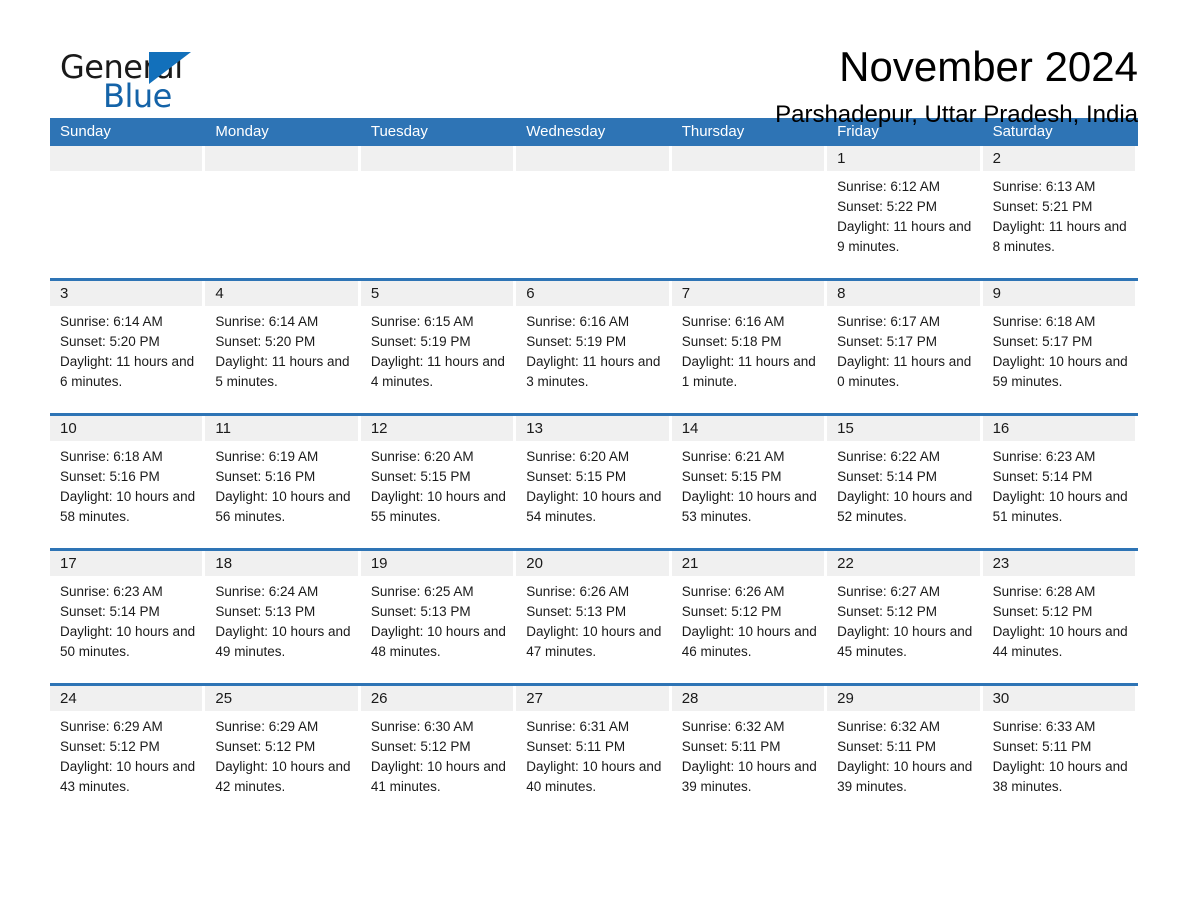 This screenshot has height=918, width=1188. What do you see at coordinates (438, 641) in the screenshot?
I see `daylight-text: Daylight: 10 hours and 48 minutes.` at bounding box center [438, 641].